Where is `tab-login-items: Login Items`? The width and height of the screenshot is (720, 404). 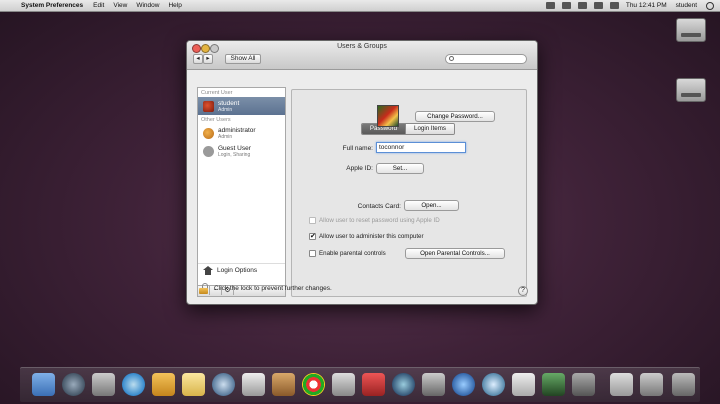 tab-login-items: Login Items is located at coordinates (430, 129).